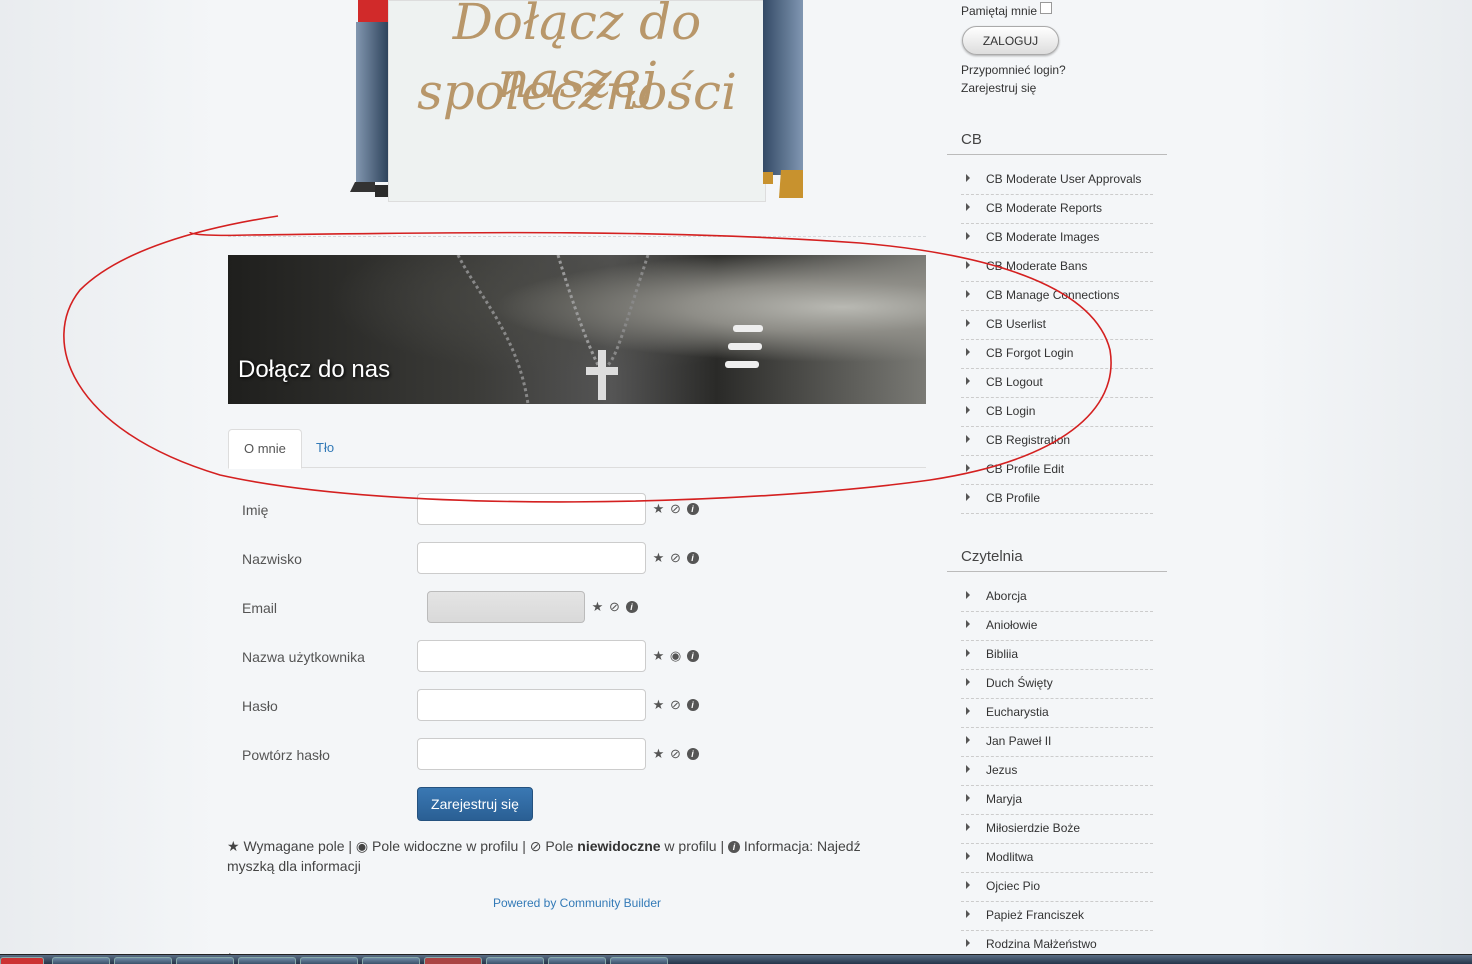 This screenshot has height=964, width=1472. I want to click on reading-menu-item: Eucharystia, so click(1057, 713).